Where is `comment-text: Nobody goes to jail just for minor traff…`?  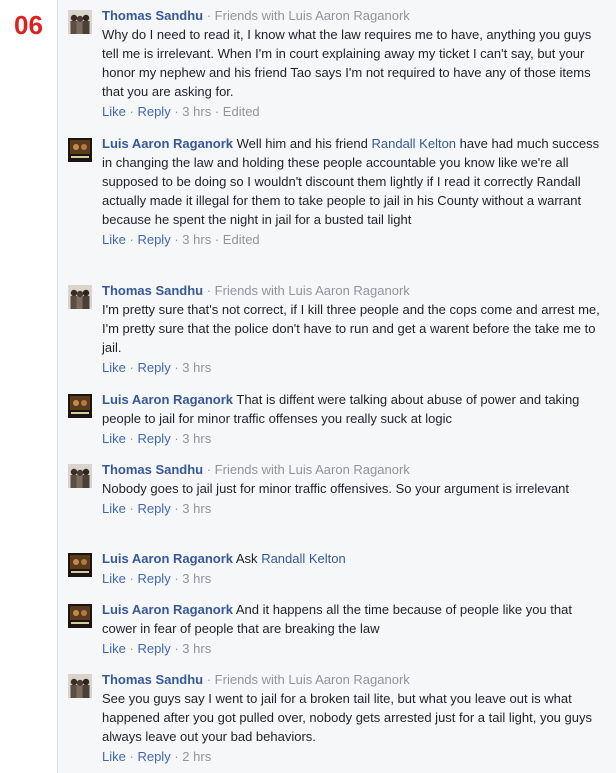
comment-text: Nobody goes to jail just for minor traff… is located at coordinates (336, 488).